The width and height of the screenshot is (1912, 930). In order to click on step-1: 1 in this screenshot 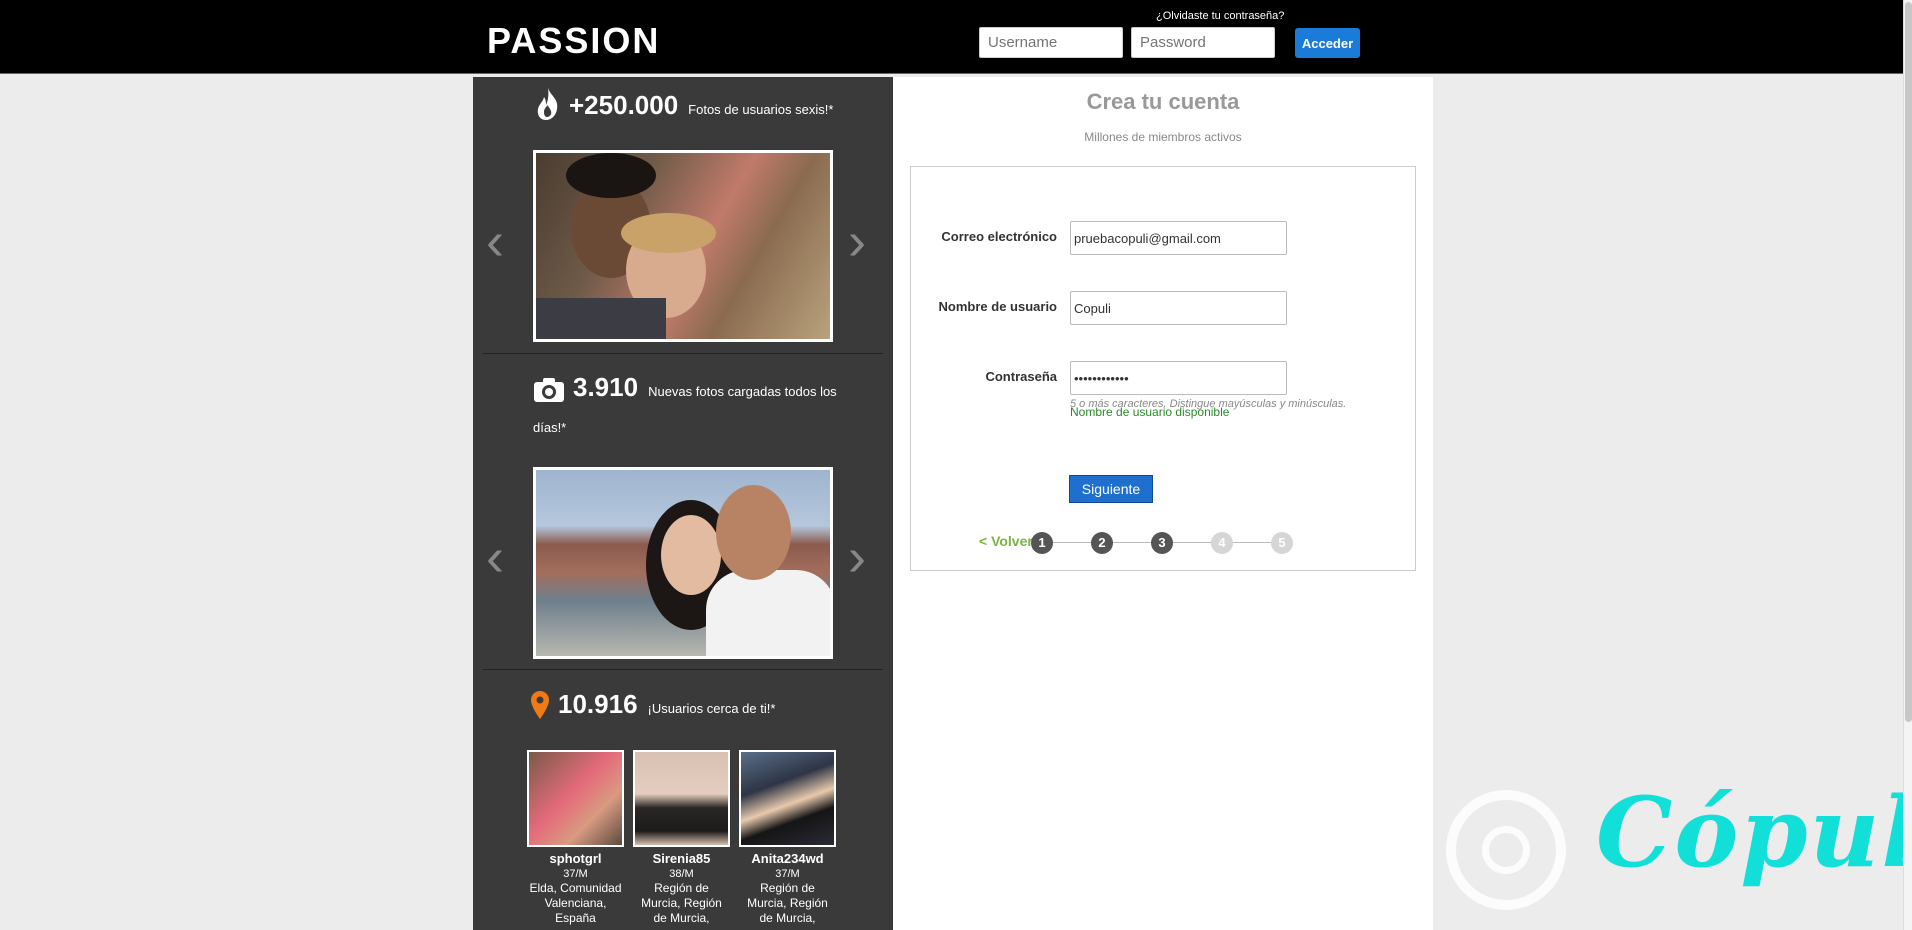, I will do `click(1042, 543)`.